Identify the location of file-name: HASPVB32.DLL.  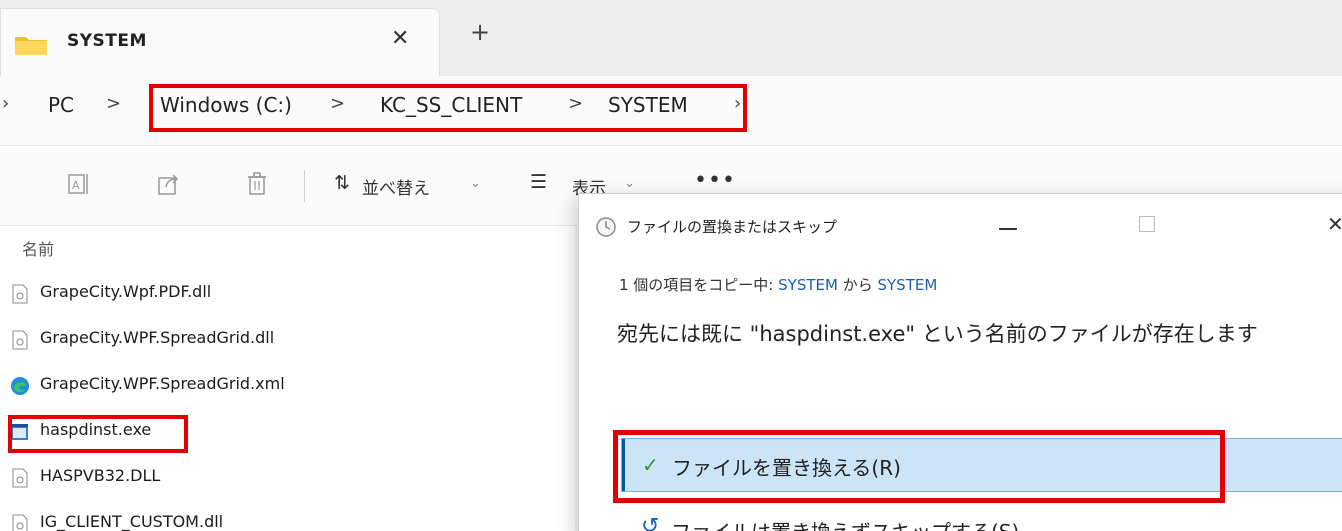
(100, 475).